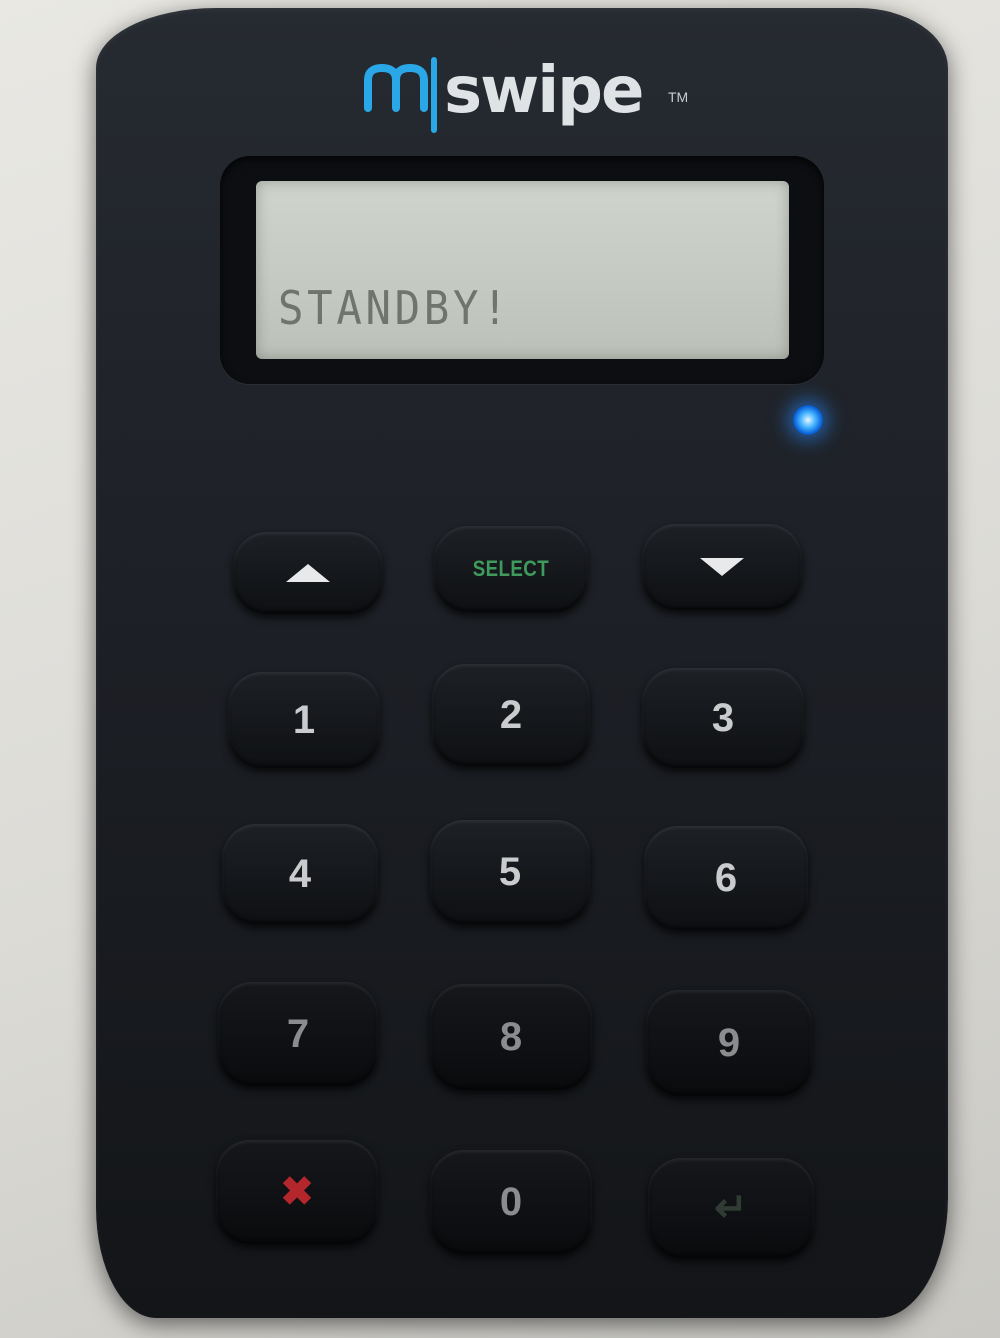  I want to click on key-5: 5, so click(510, 872).